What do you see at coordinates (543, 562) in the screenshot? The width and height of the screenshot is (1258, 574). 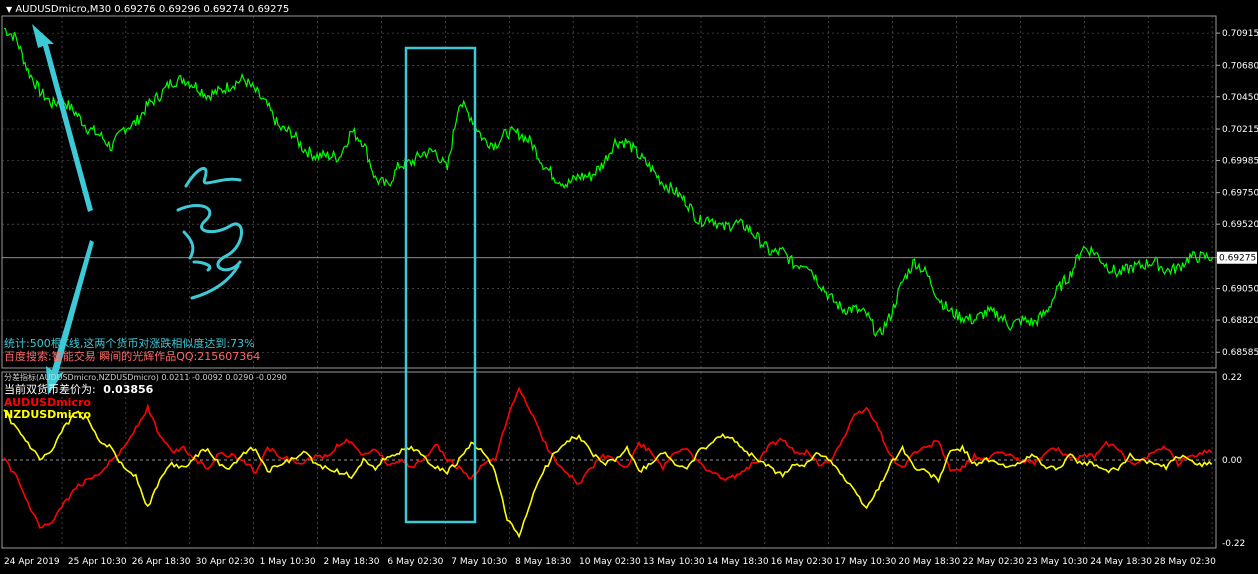 I see `x-tick-label: 8 May 18:30` at bounding box center [543, 562].